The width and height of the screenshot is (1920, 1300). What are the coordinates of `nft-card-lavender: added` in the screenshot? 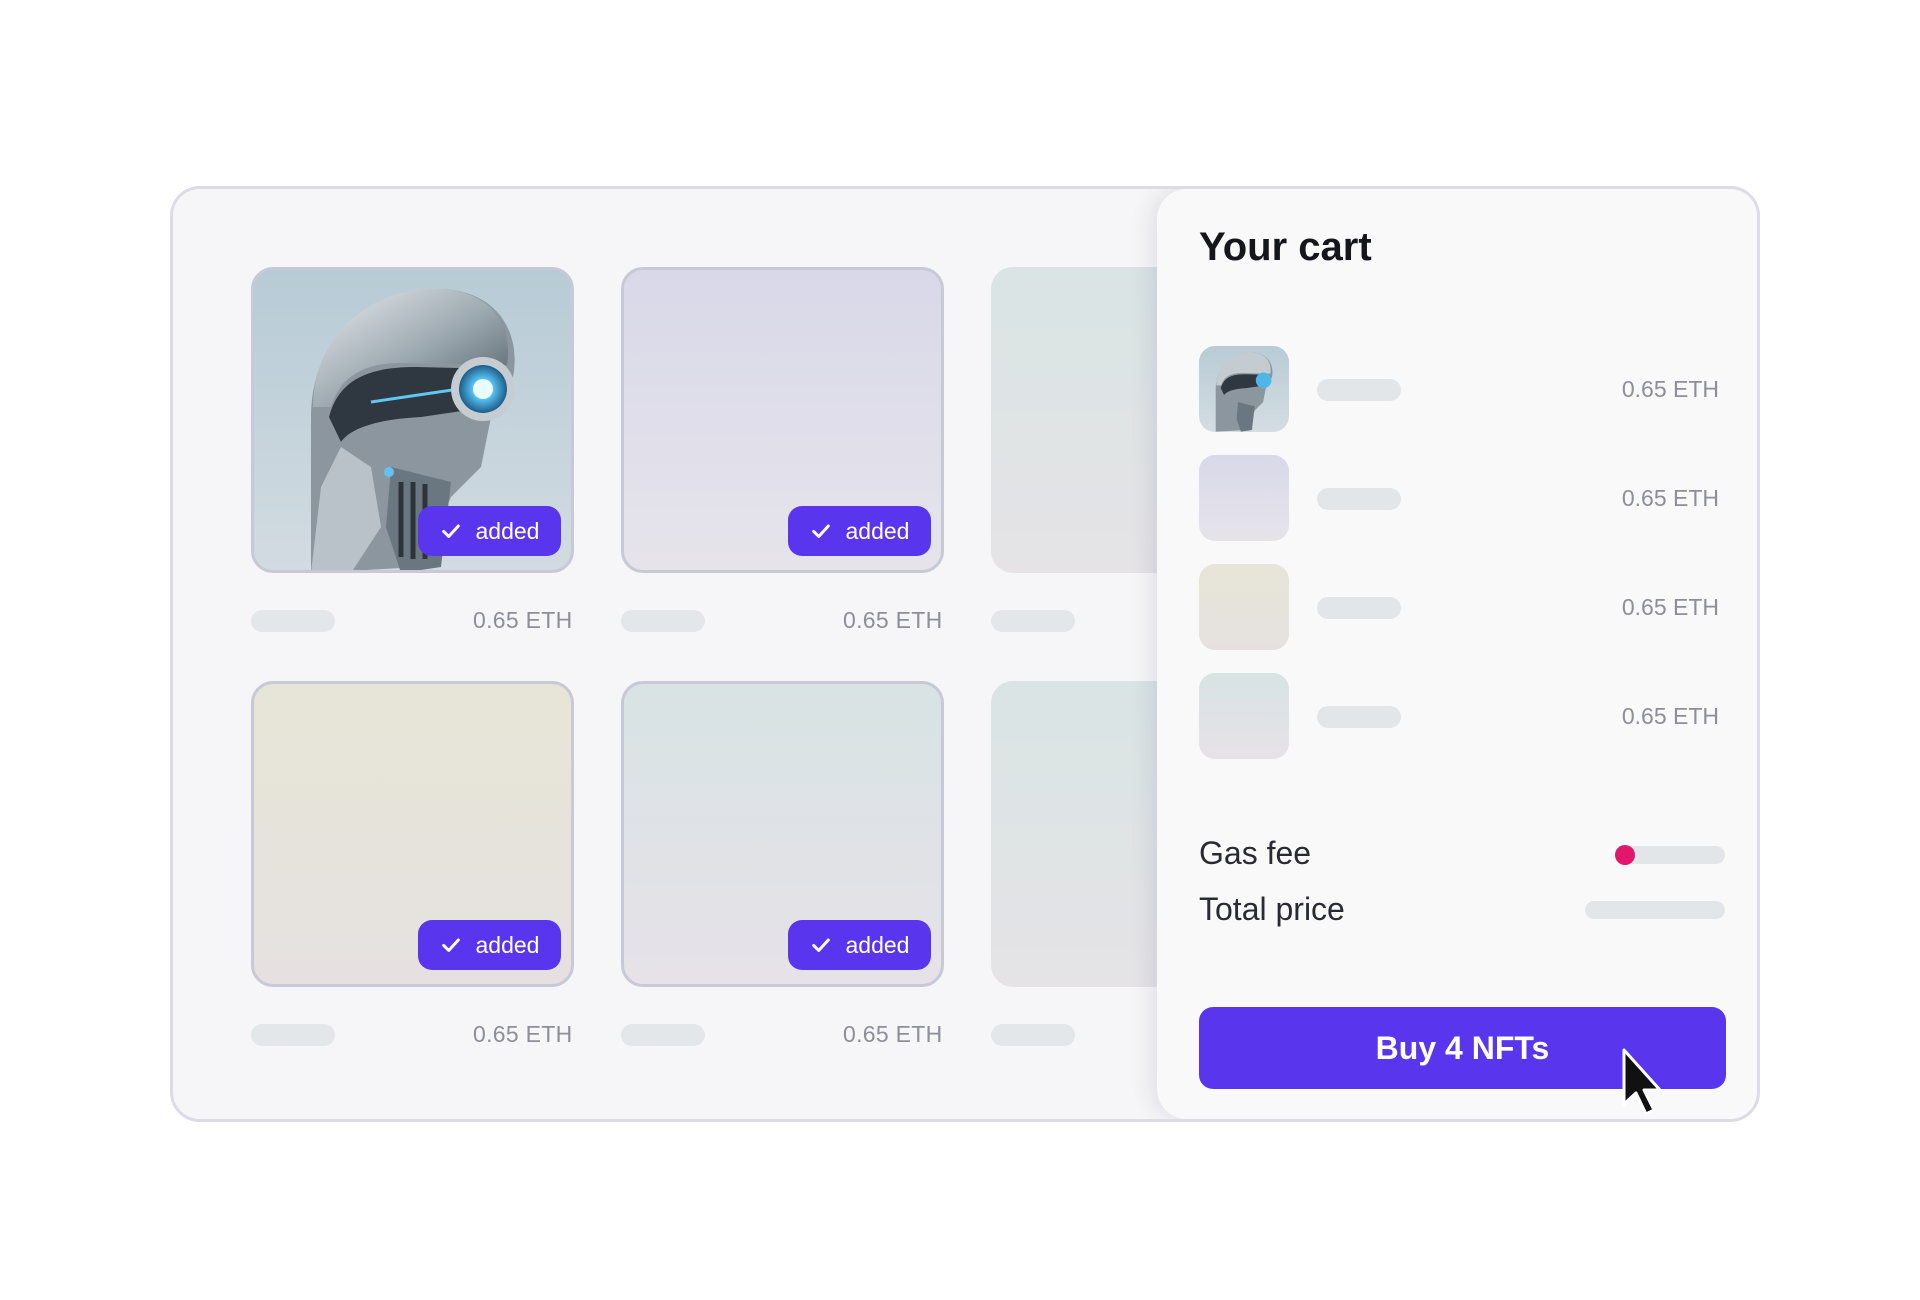 It's located at (782, 420).